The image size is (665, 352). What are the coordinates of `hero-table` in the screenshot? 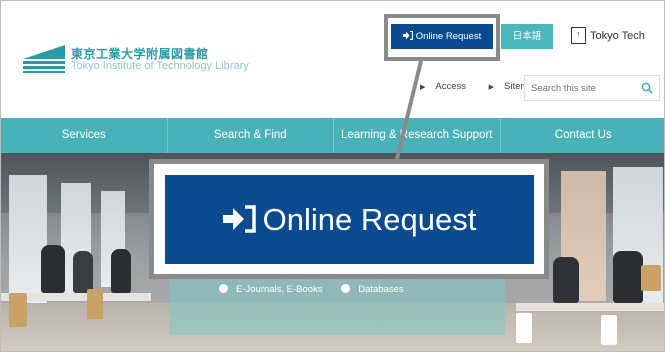 It's located at (590, 307).